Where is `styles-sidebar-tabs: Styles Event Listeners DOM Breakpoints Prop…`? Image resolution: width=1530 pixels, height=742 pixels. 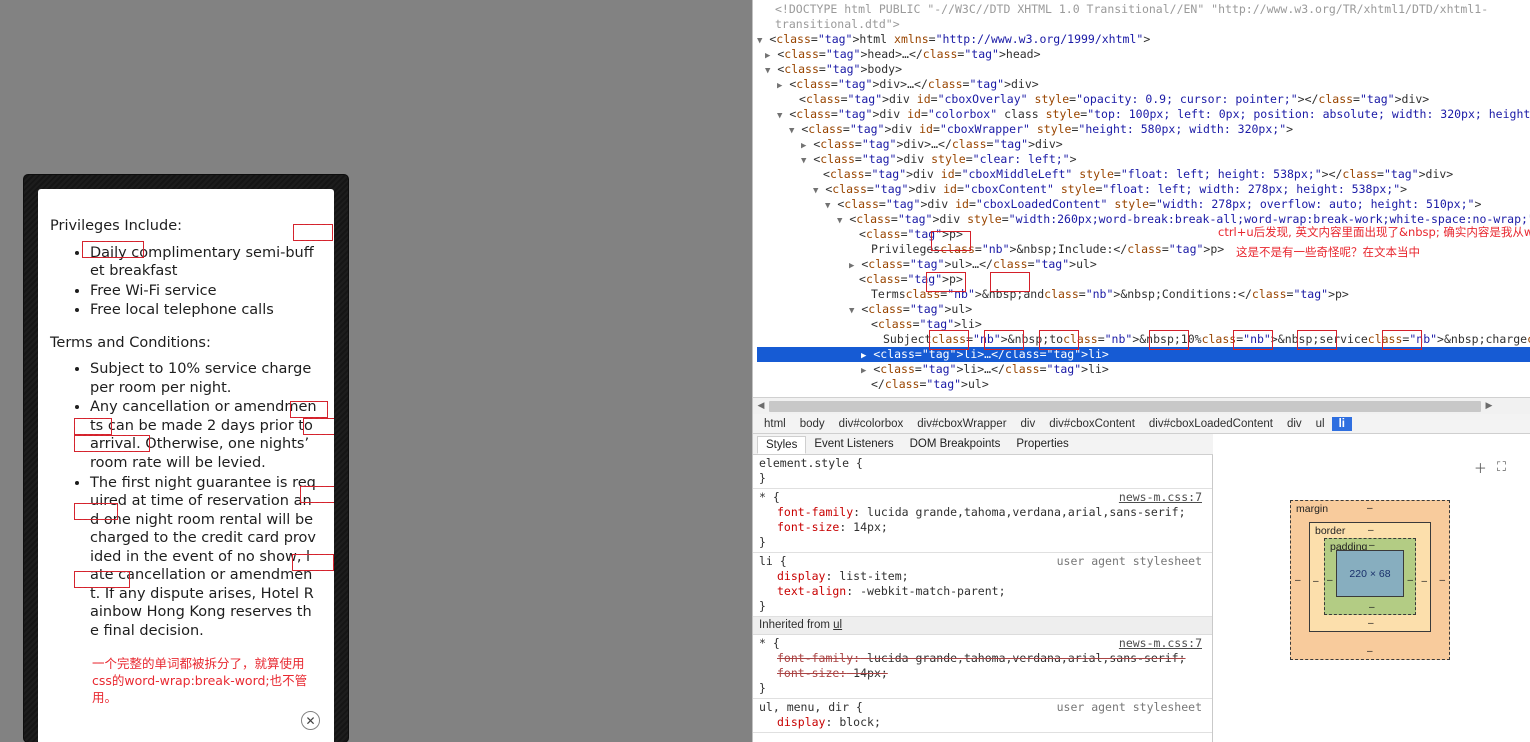
styles-sidebar-tabs: Styles Event Listeners DOM Breakpoints Prop… is located at coordinates (983, 444).